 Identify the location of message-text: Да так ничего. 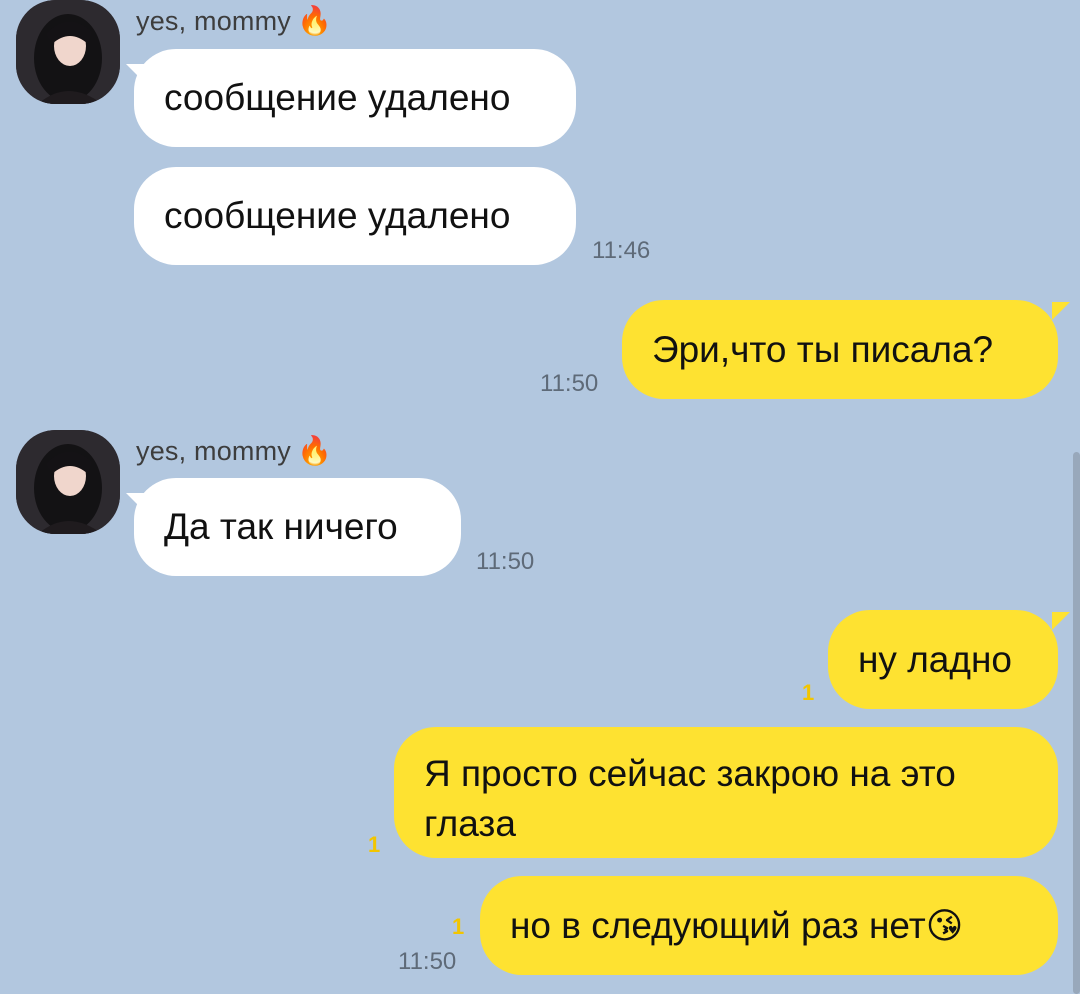
(281, 526).